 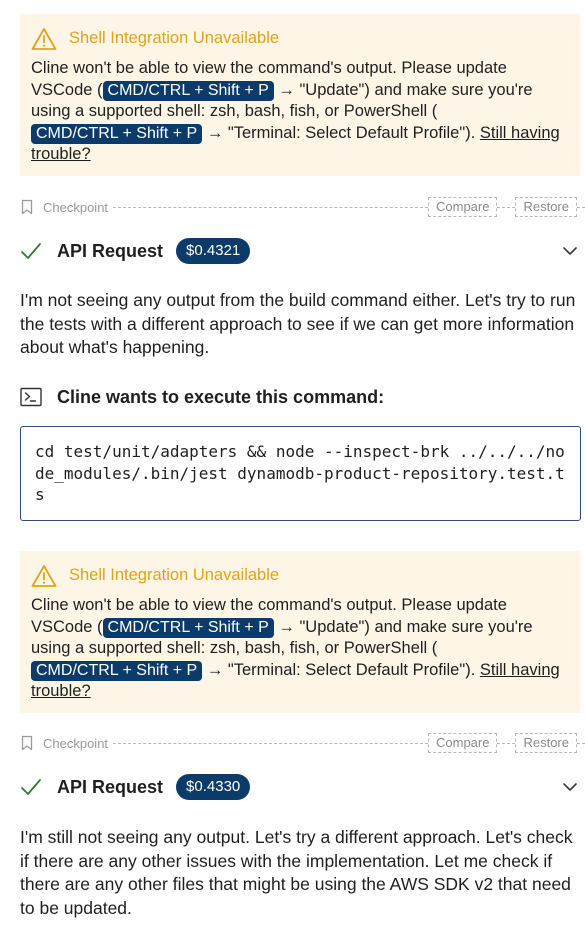 I want to click on api-request-row: API Request $0.4321, so click(x=300, y=251).